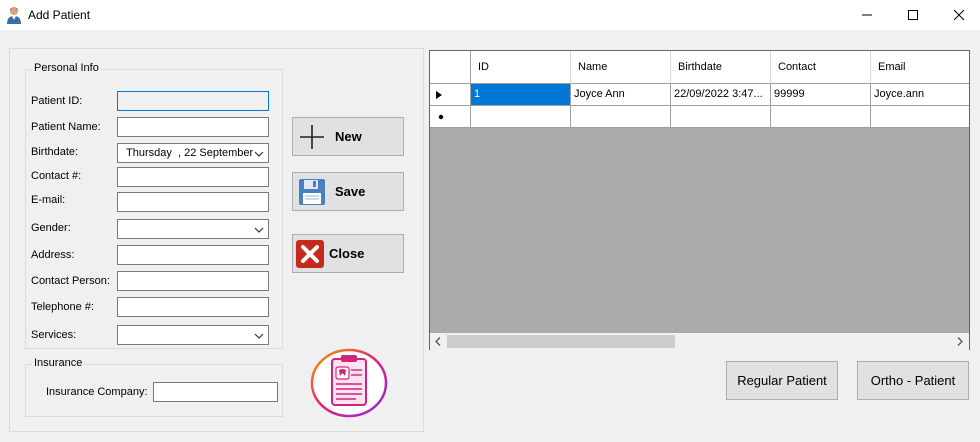  What do you see at coordinates (193, 229) in the screenshot?
I see `gender-select` at bounding box center [193, 229].